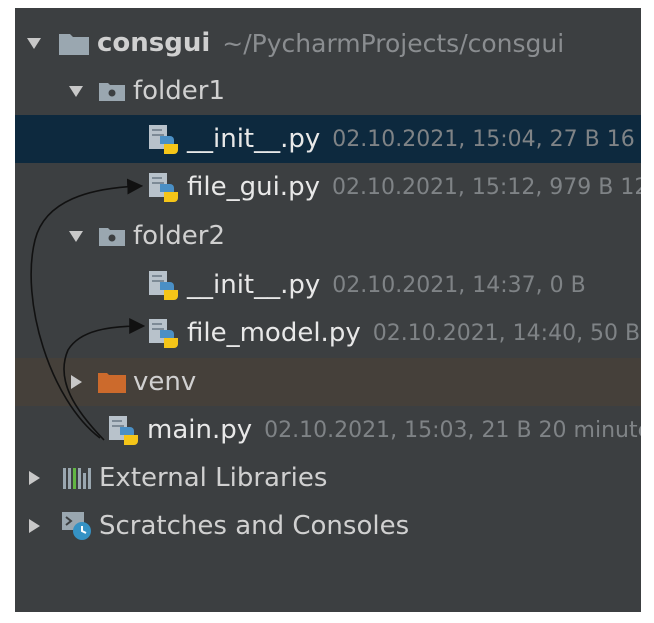 This screenshot has height=623, width=654. What do you see at coordinates (274, 333) in the screenshot?
I see `file-name: file_model.py` at bounding box center [274, 333].